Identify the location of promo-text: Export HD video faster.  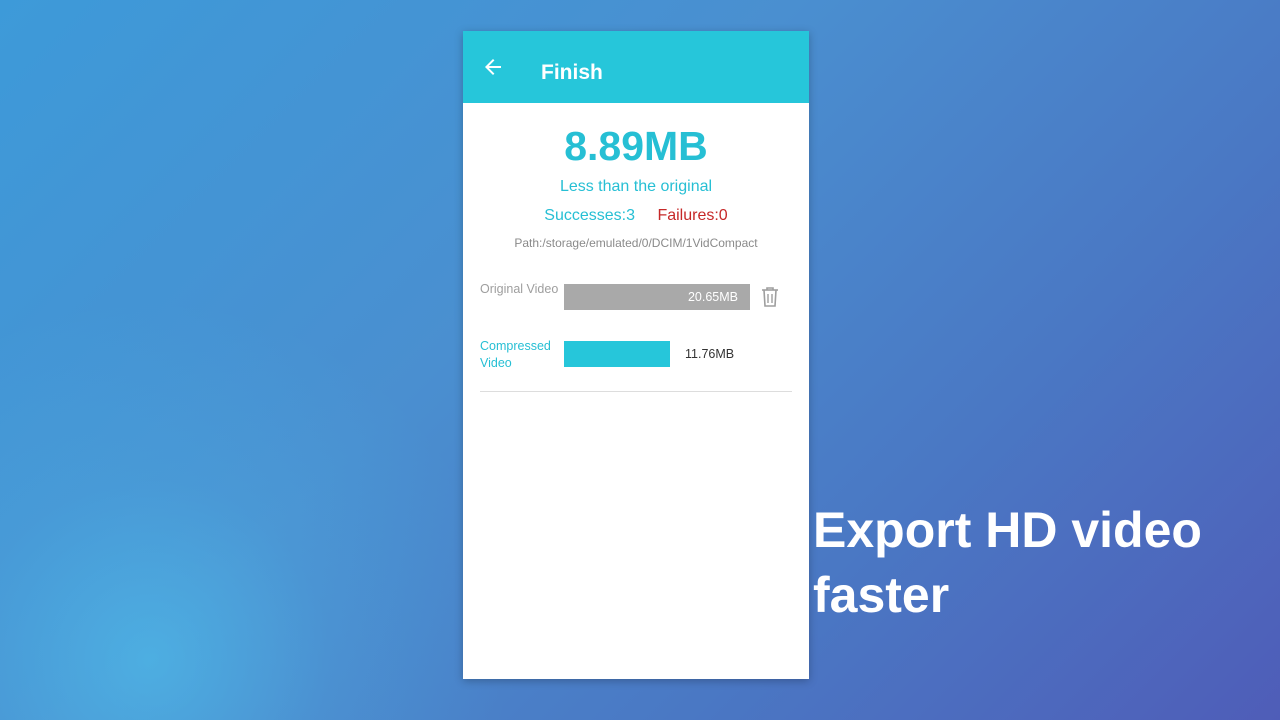
(1043, 563).